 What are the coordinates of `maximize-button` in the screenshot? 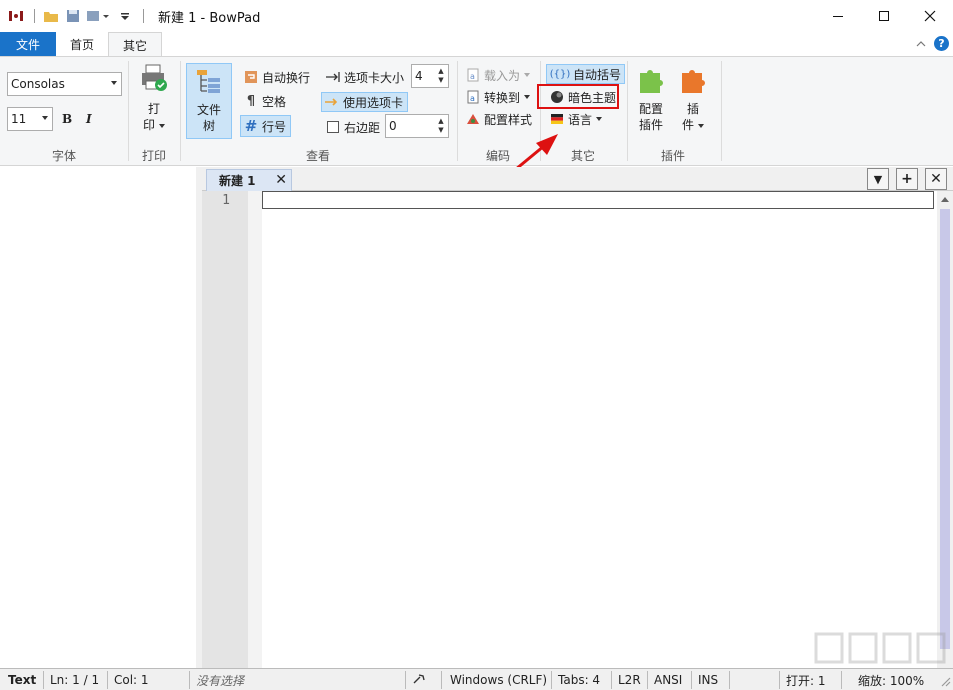 It's located at (884, 16).